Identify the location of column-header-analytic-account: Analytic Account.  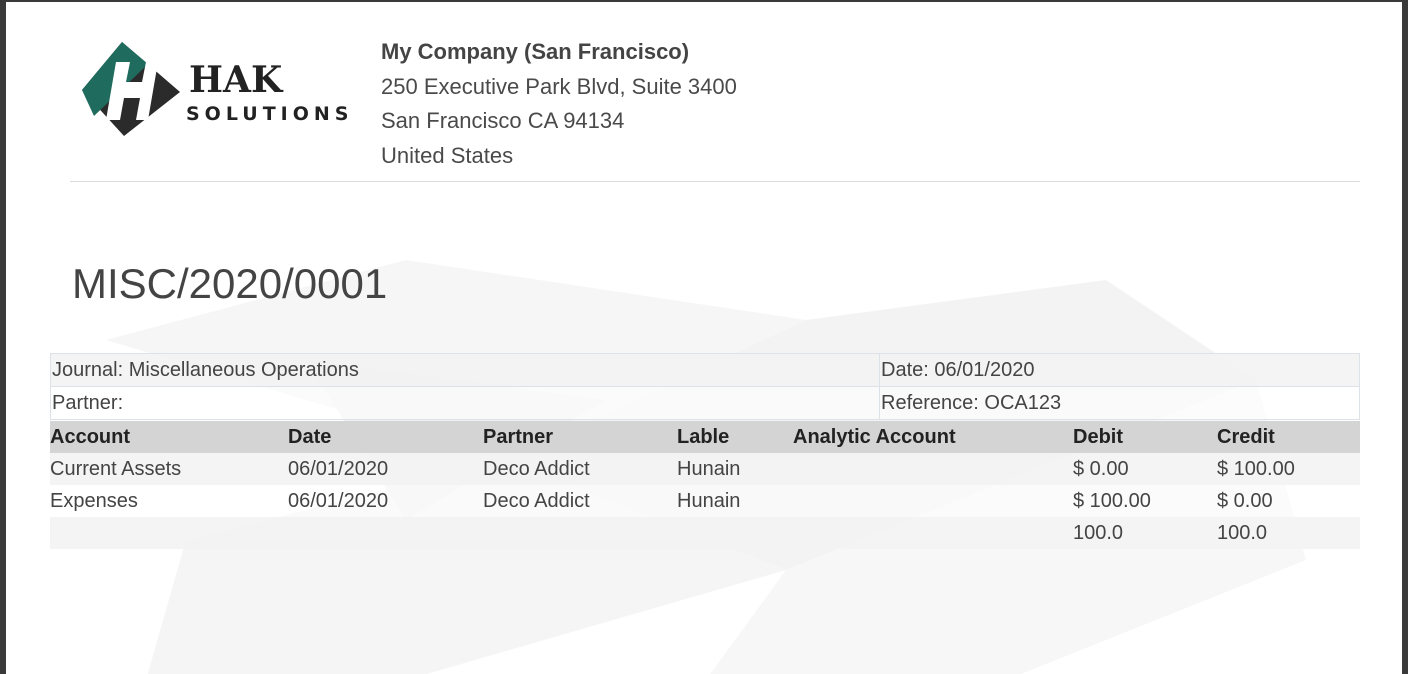
(933, 437).